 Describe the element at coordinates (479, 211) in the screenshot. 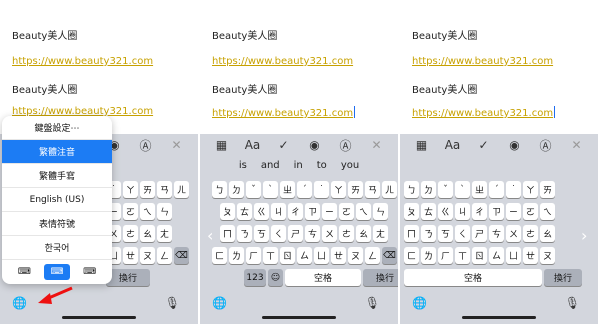

I see `key: ㄔ` at that location.